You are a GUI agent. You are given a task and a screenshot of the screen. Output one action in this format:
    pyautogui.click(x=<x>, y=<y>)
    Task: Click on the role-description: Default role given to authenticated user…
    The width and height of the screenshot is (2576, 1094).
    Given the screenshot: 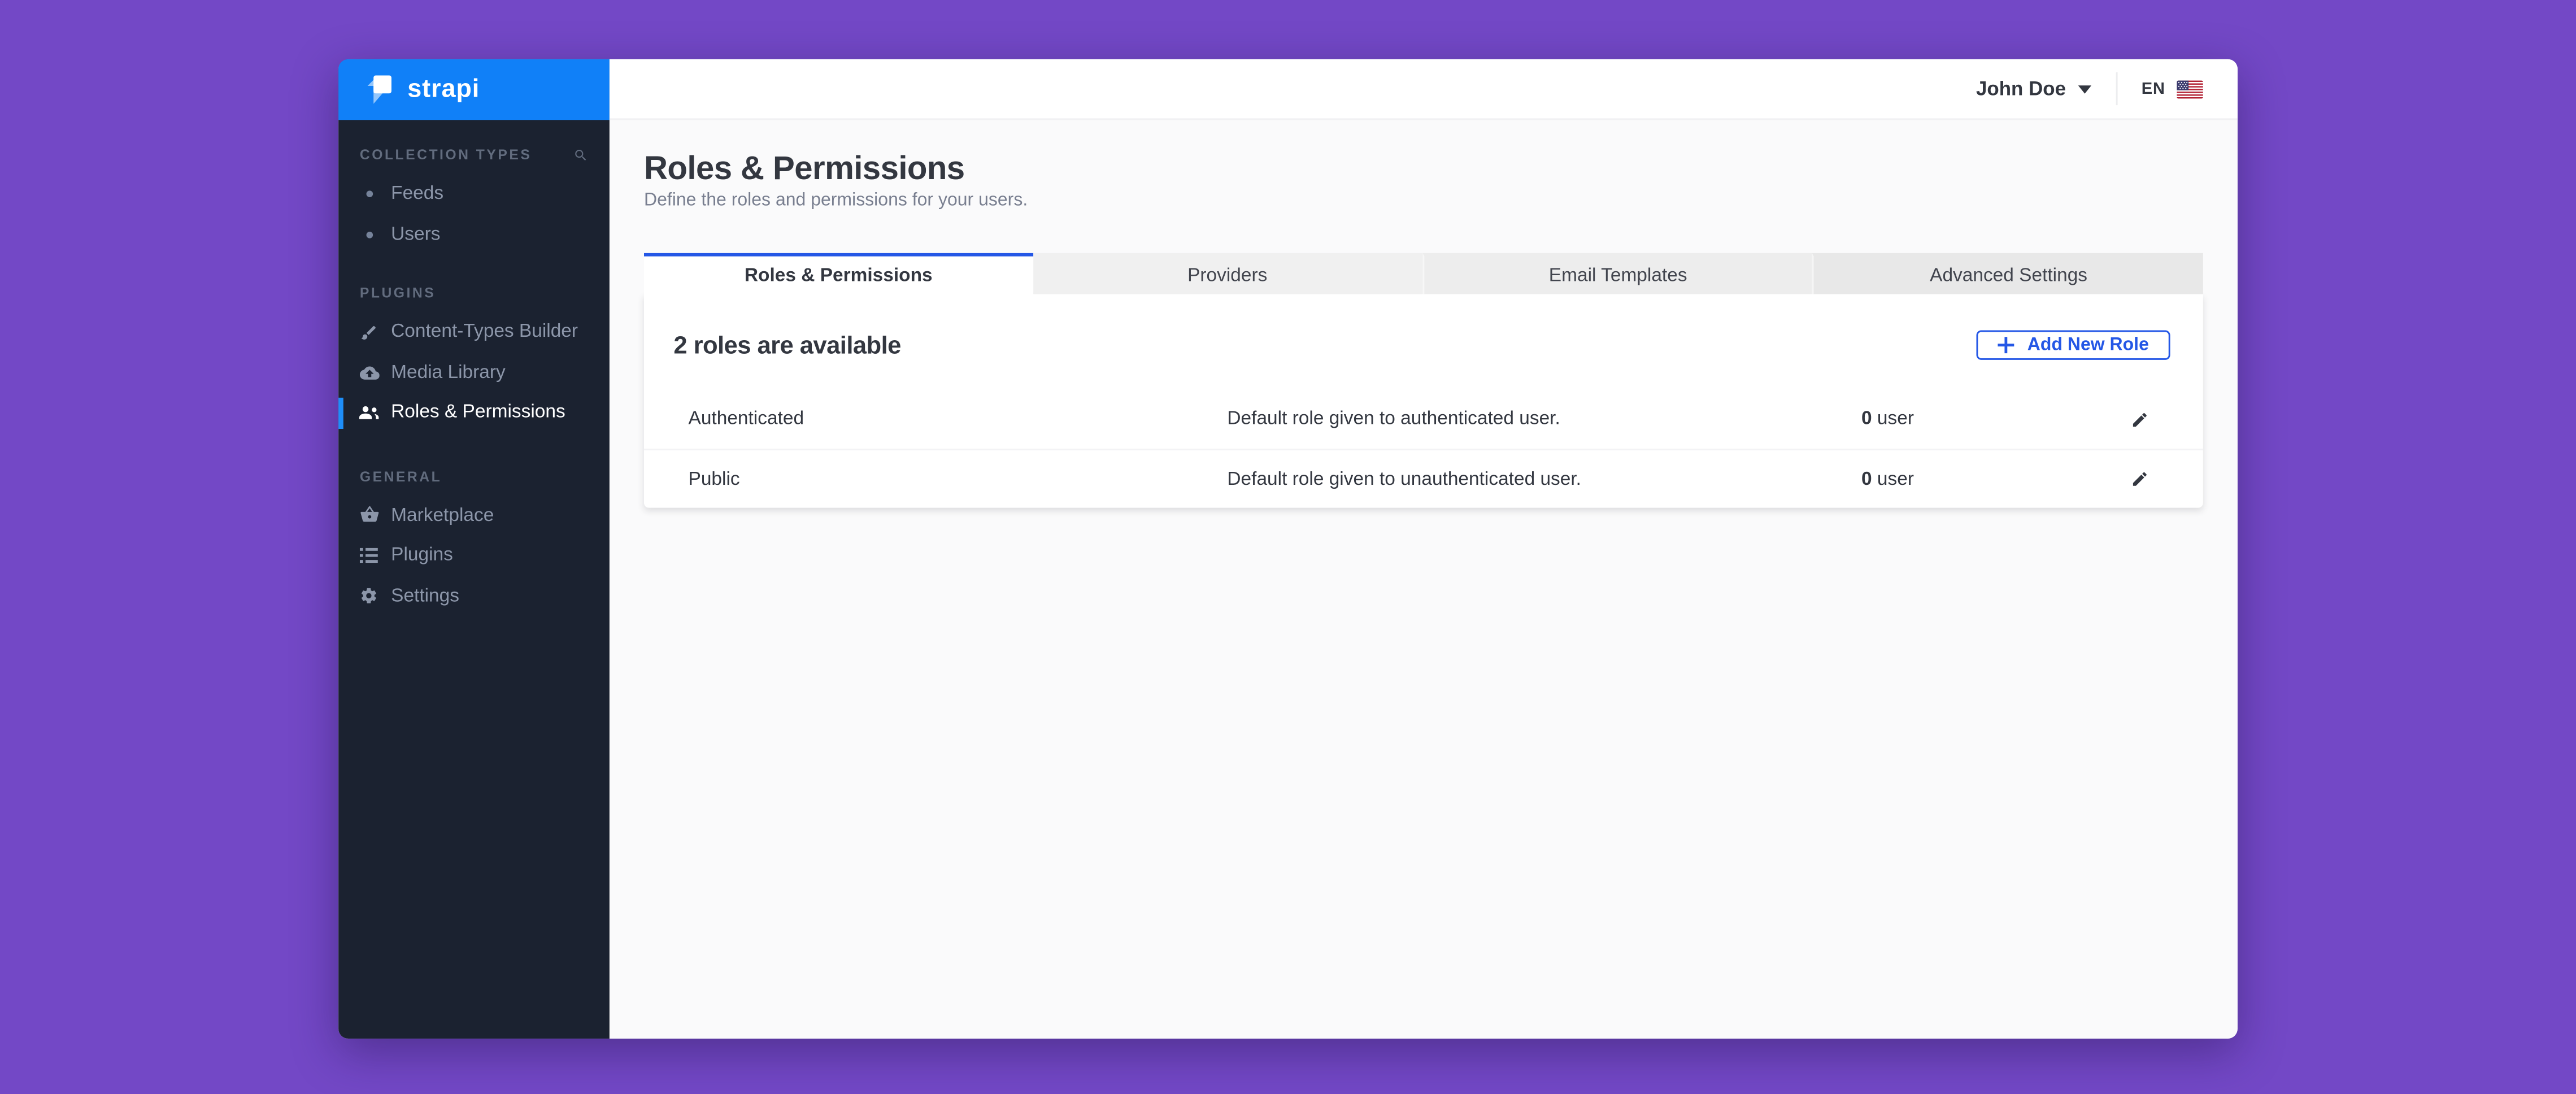 What is the action you would take?
    pyautogui.click(x=1393, y=419)
    